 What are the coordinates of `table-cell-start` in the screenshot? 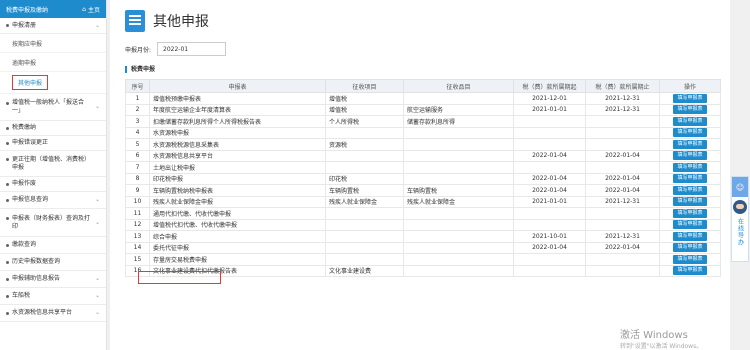 It's located at (549, 132).